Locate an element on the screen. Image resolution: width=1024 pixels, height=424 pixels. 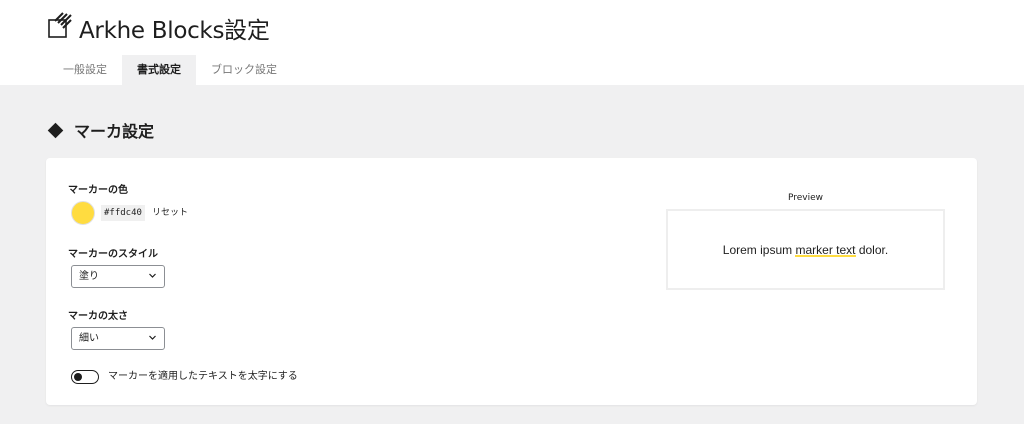
marker-preview: Lorem ipsum marker text dolor. is located at coordinates (805, 249).